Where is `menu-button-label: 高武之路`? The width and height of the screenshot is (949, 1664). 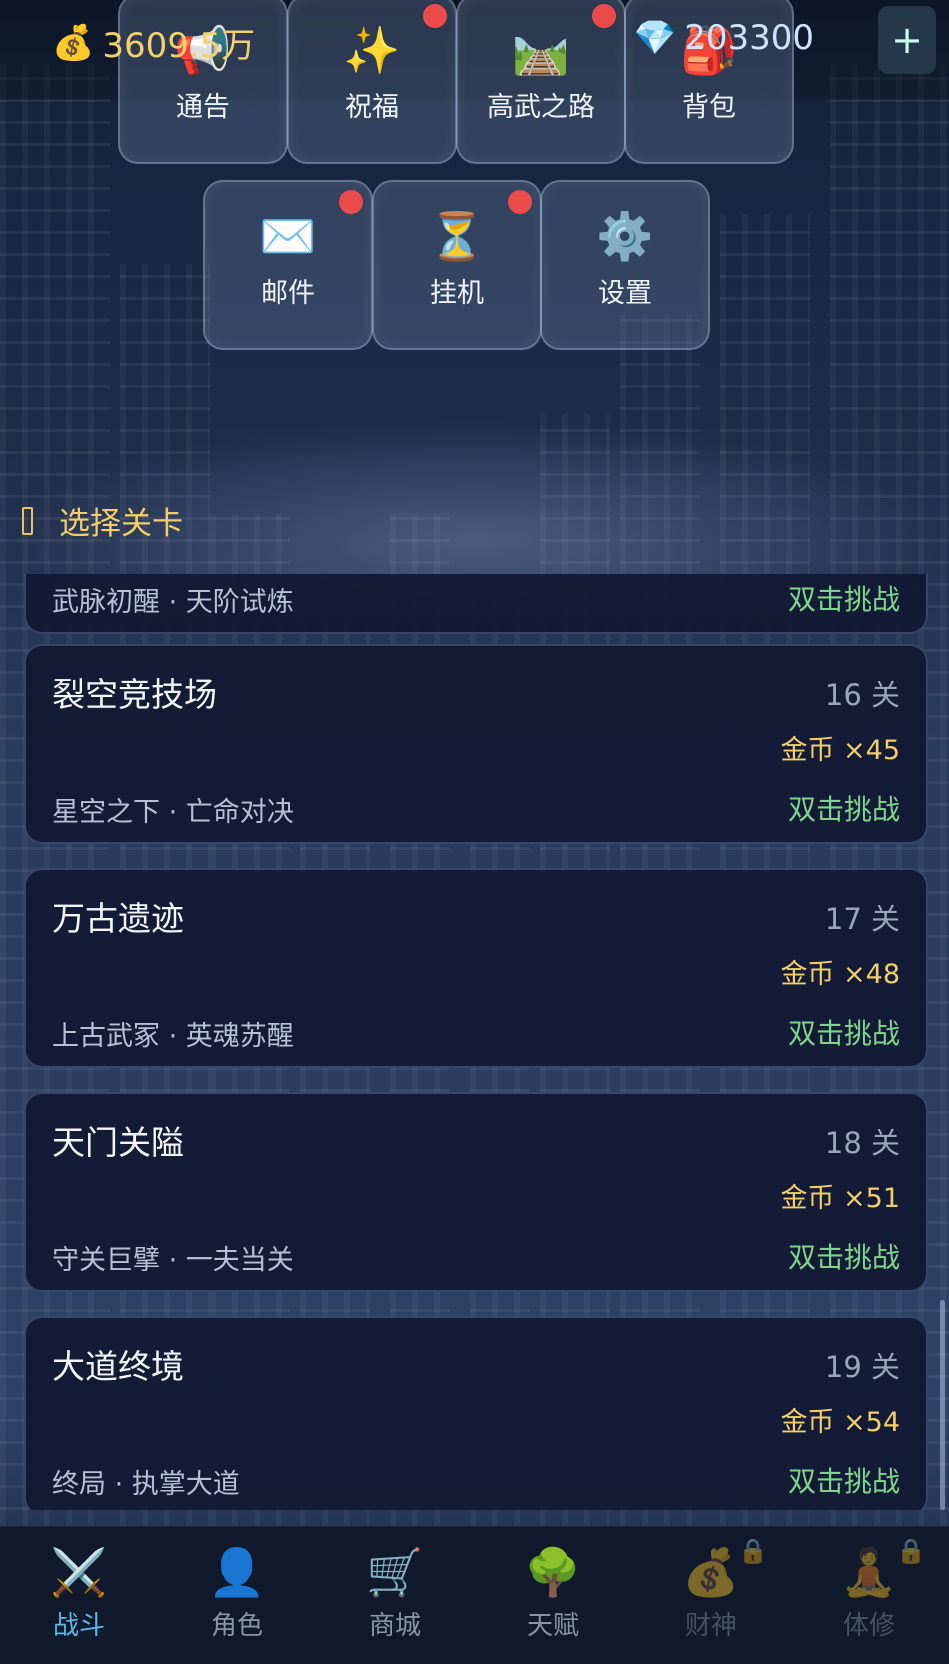 menu-button-label: 高武之路 is located at coordinates (541, 107).